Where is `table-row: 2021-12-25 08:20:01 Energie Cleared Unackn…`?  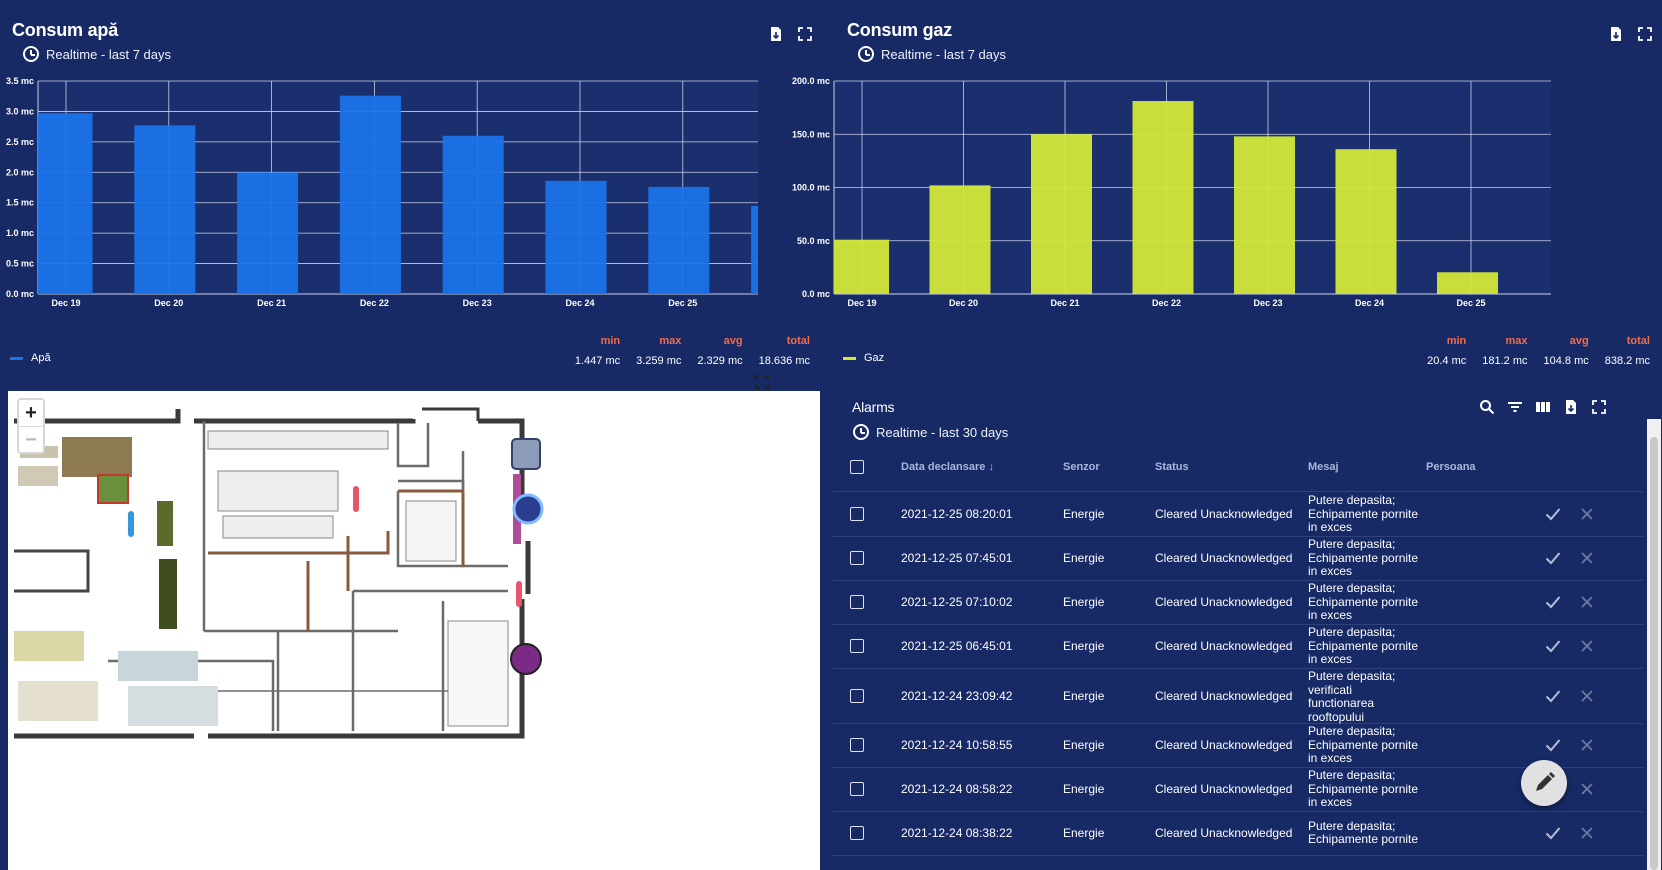
table-row: 2021-12-25 08:20:01 Energie Cleared Unackn… is located at coordinates (1238, 514).